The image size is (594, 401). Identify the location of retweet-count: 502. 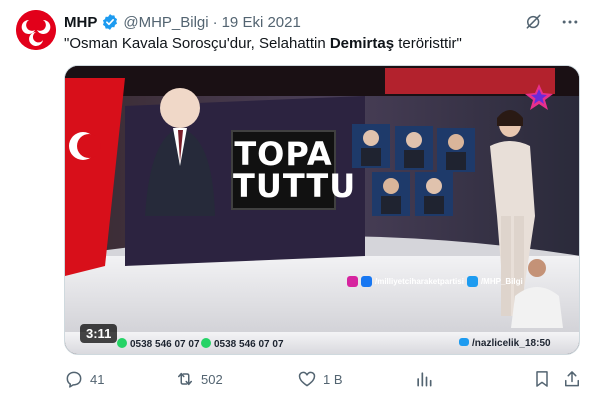
(212, 379).